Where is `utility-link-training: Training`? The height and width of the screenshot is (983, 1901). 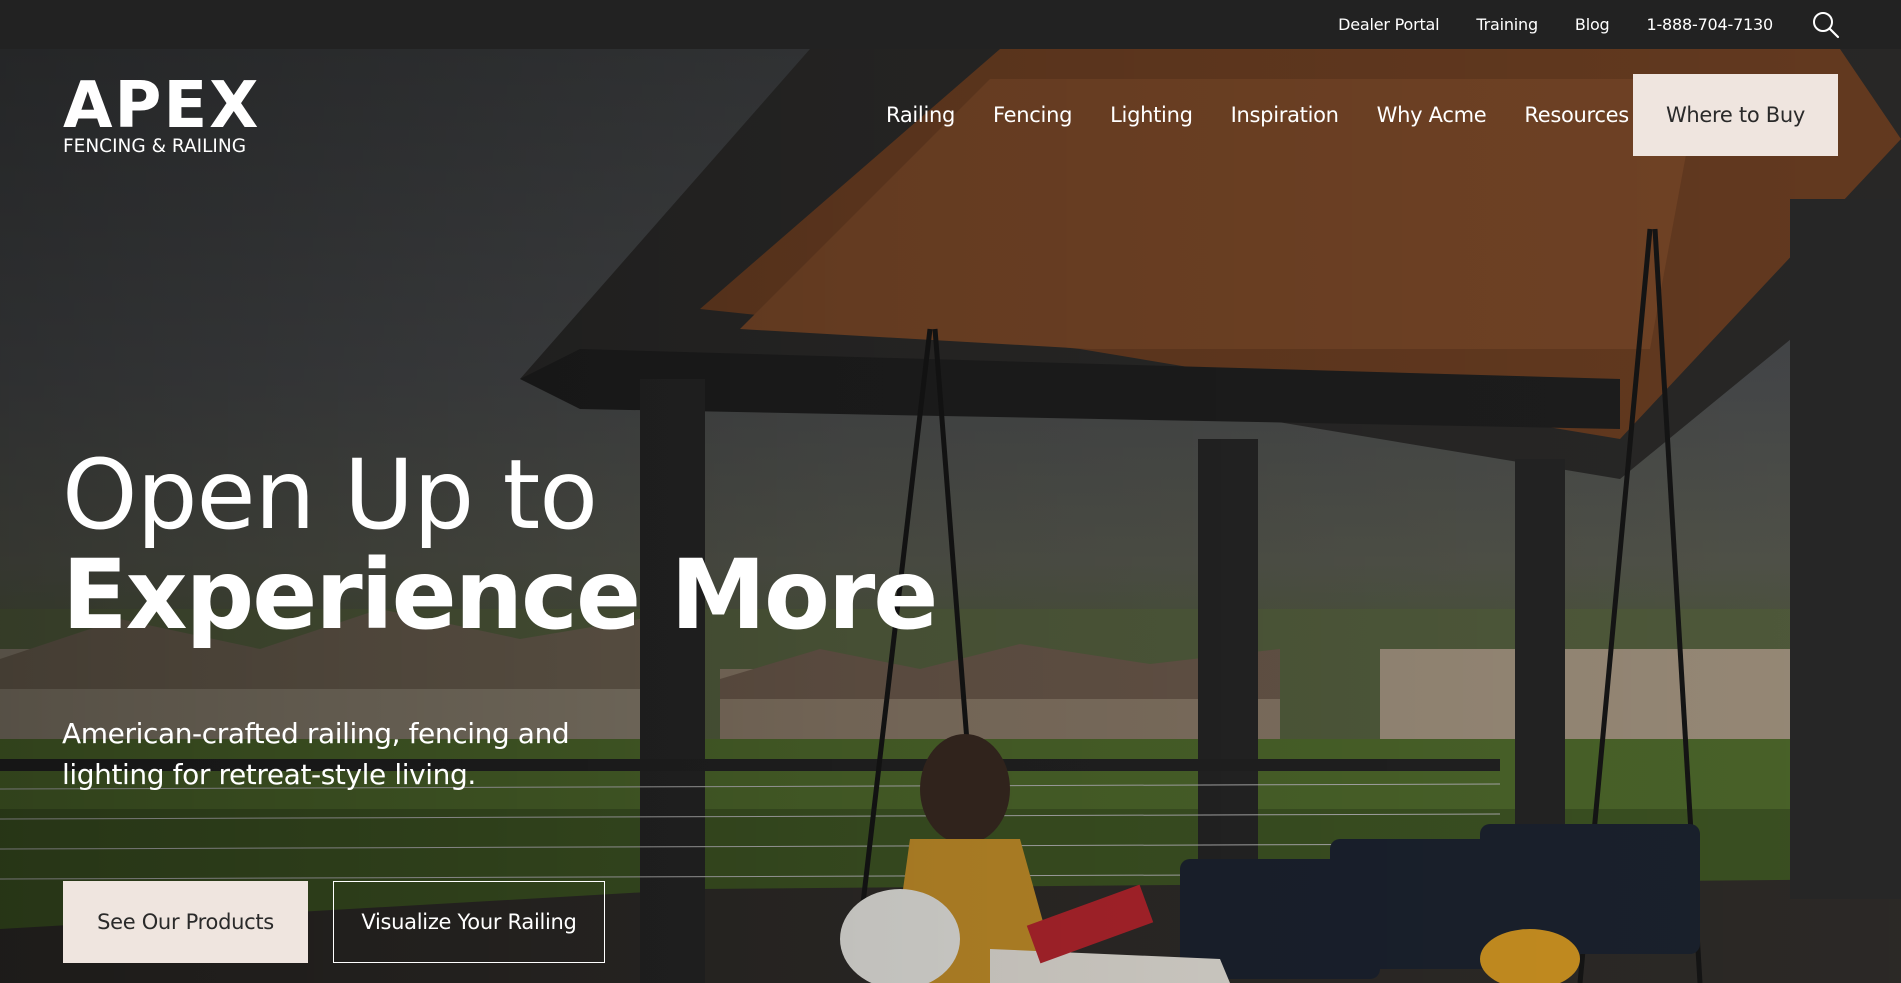 utility-link-training: Training is located at coordinates (1507, 24).